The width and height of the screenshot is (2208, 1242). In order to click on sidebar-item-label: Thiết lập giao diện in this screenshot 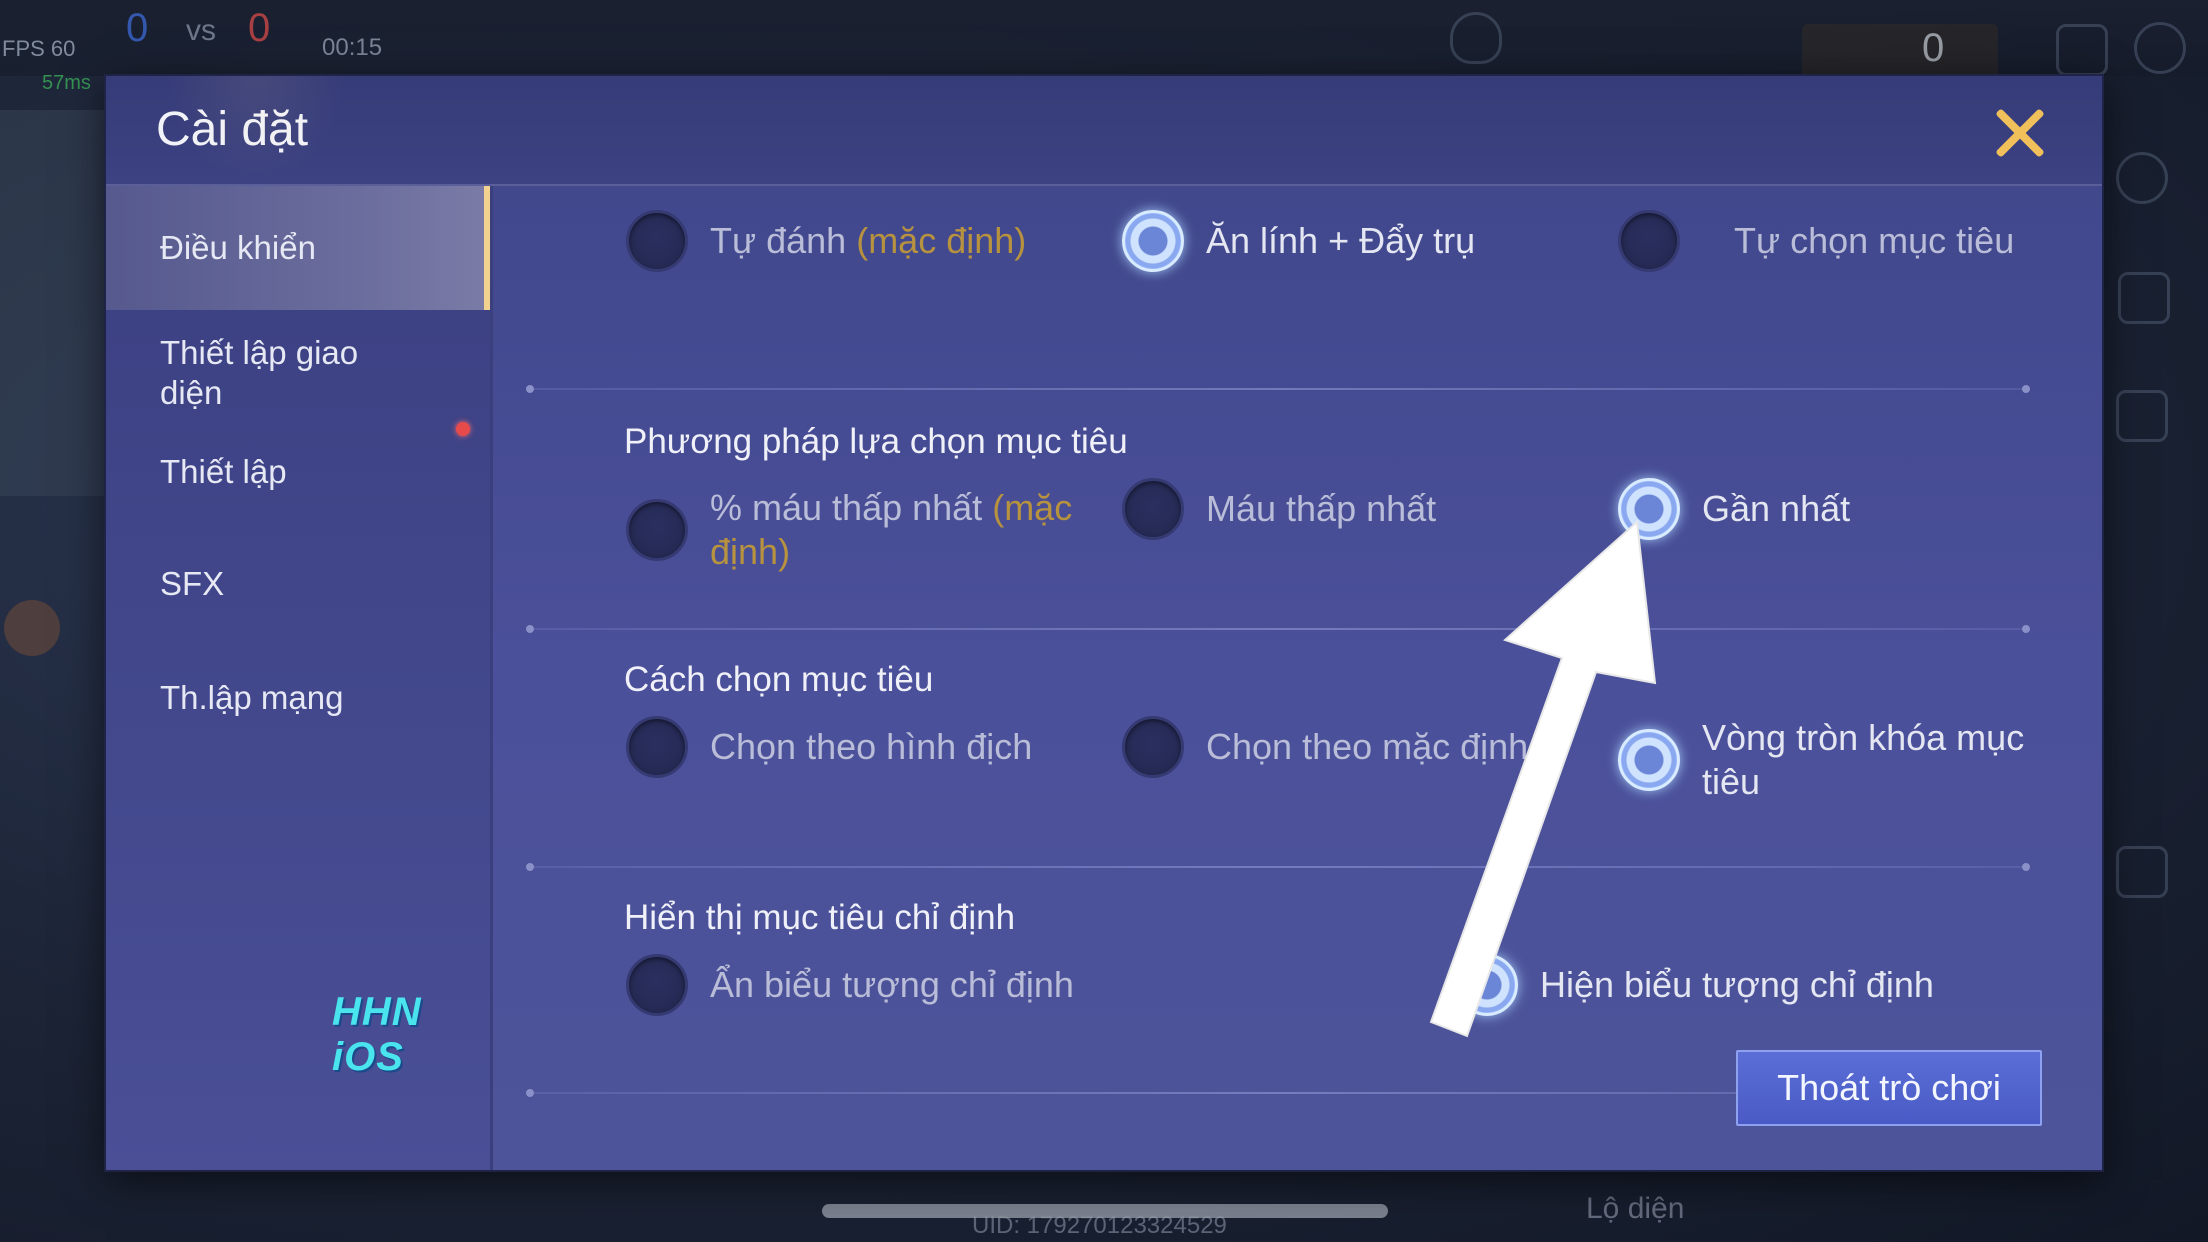, I will do `click(259, 372)`.